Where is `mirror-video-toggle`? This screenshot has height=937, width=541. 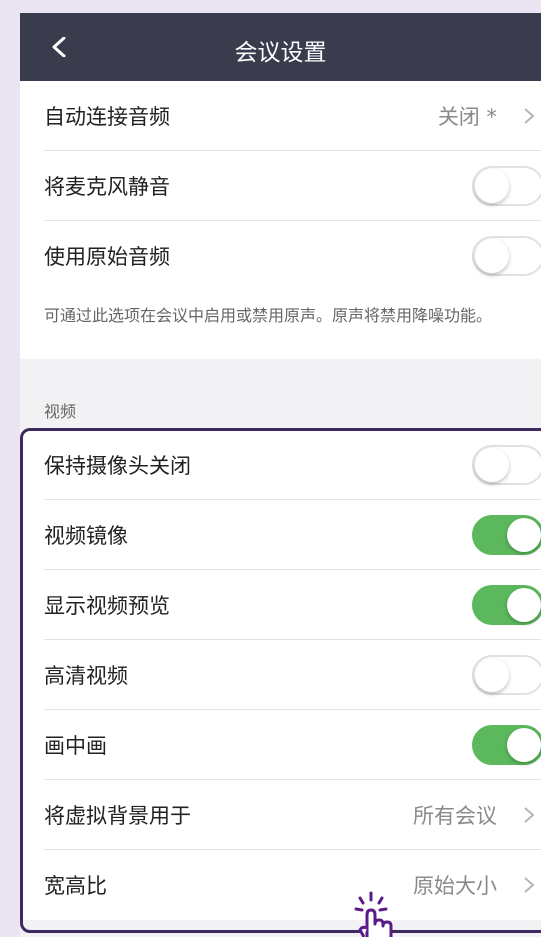
mirror-video-toggle is located at coordinates (506, 535).